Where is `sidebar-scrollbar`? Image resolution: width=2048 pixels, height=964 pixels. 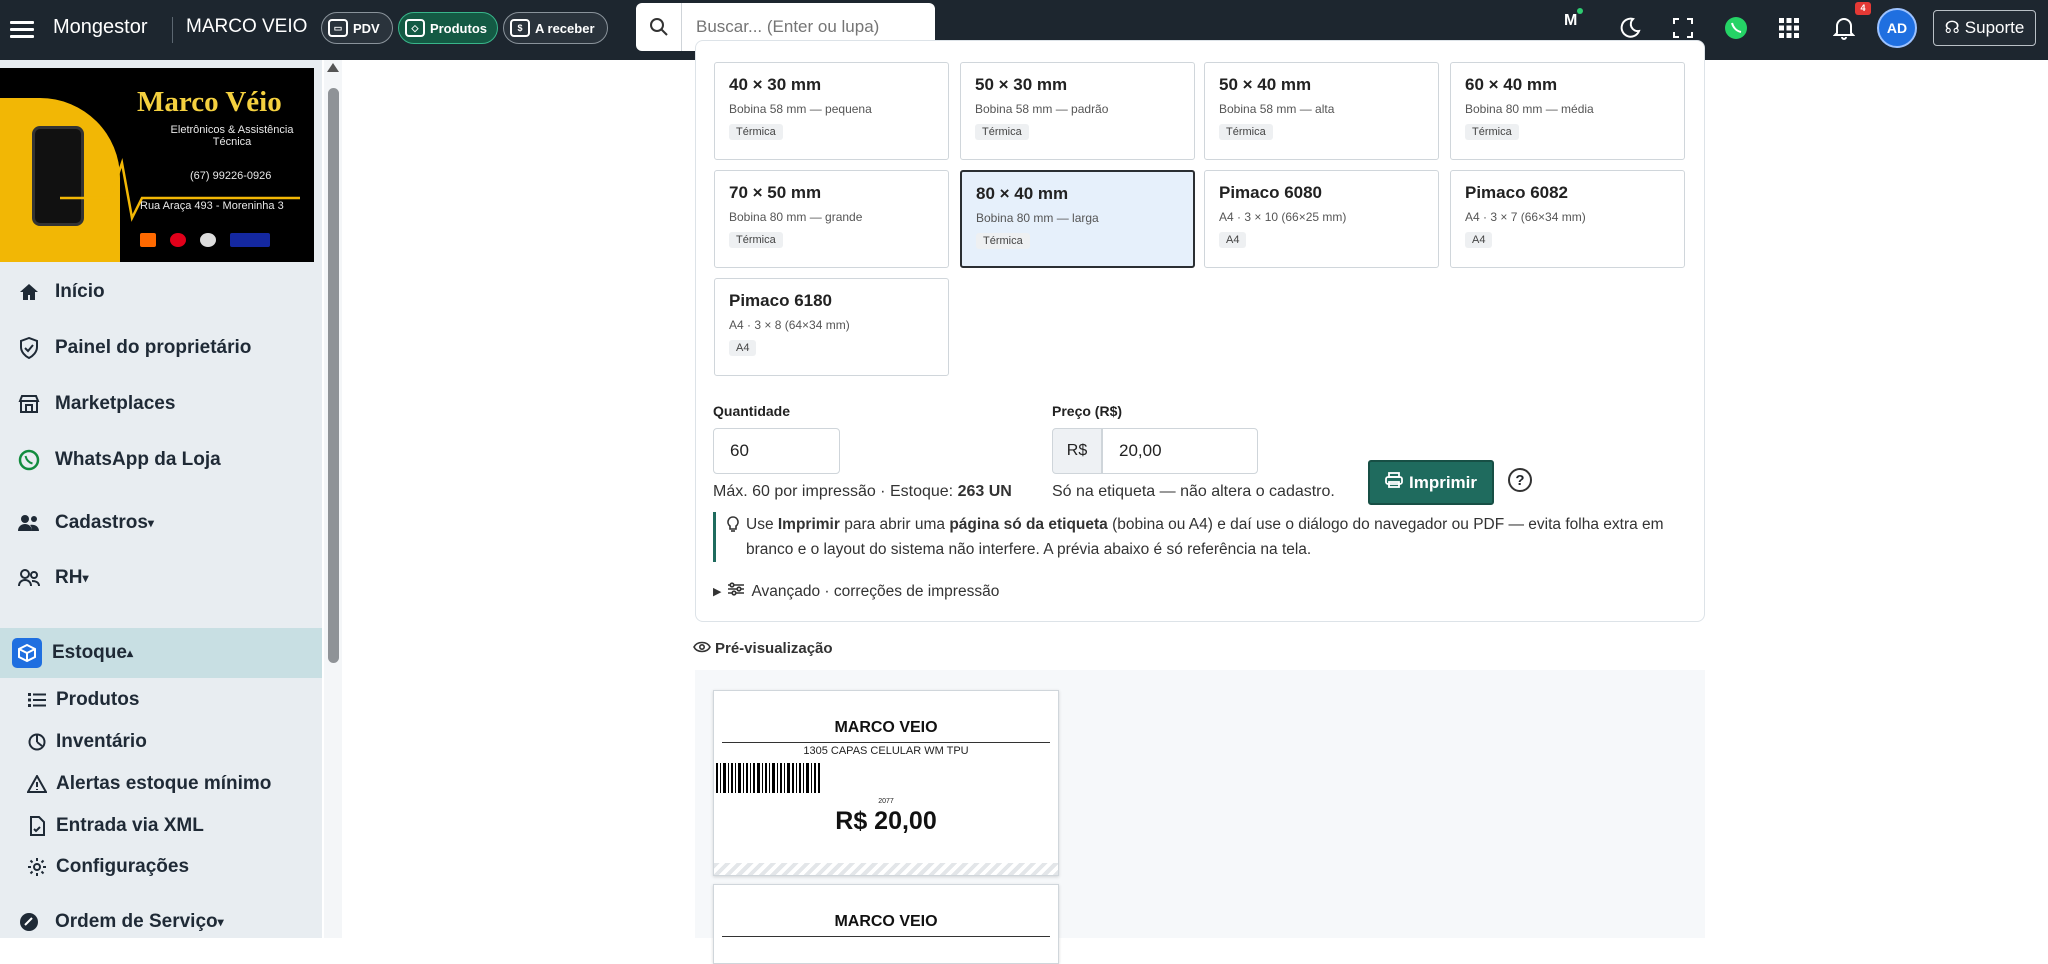 sidebar-scrollbar is located at coordinates (333, 499).